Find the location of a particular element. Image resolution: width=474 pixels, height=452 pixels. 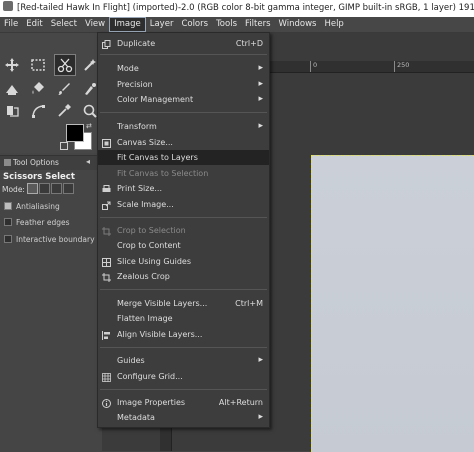

transform-tool-icon is located at coordinates (12, 89).